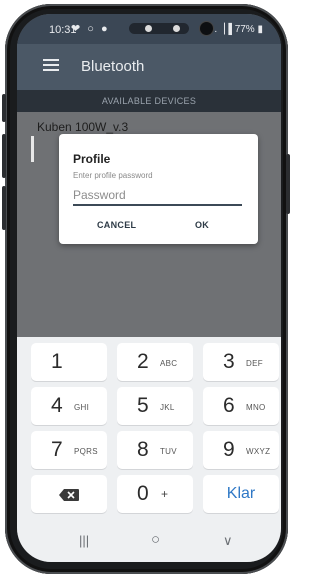 The width and height of the screenshot is (320, 575). I want to click on hamburger-menu-icon, so click(51, 65).